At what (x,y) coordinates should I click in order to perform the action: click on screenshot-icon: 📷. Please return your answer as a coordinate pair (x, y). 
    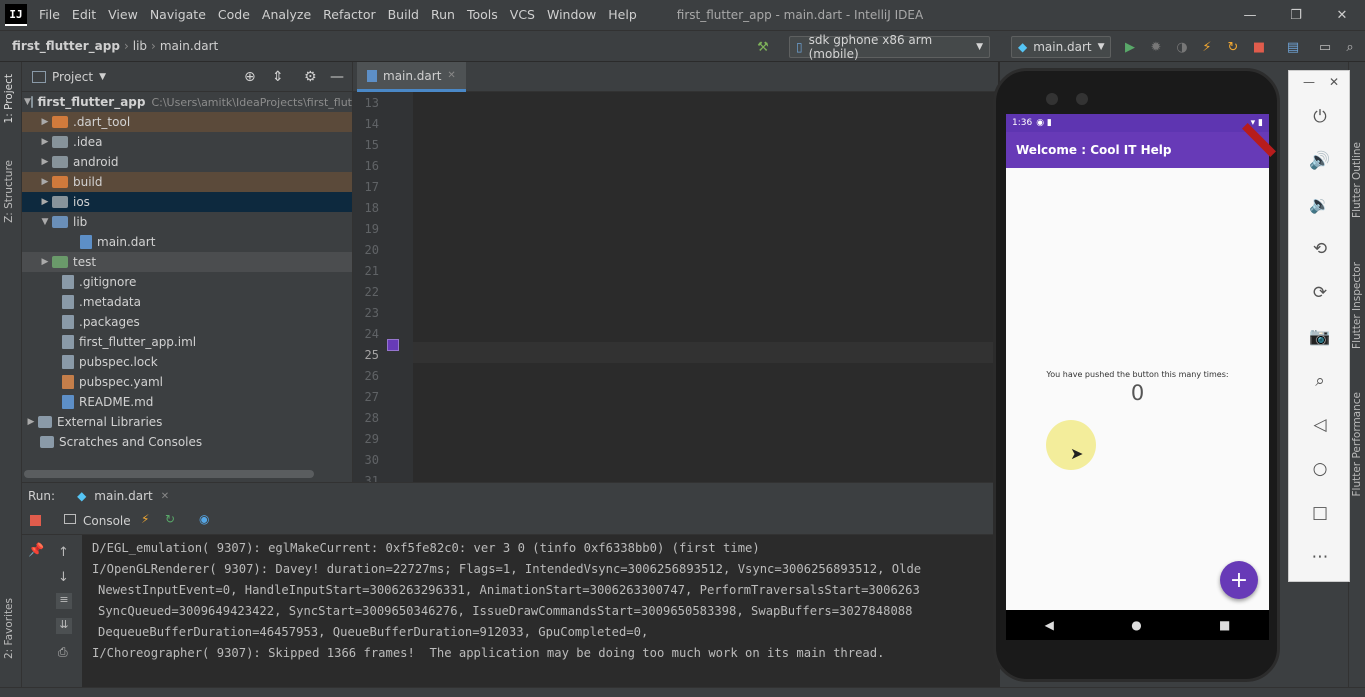
    Looking at the image, I should click on (1320, 337).